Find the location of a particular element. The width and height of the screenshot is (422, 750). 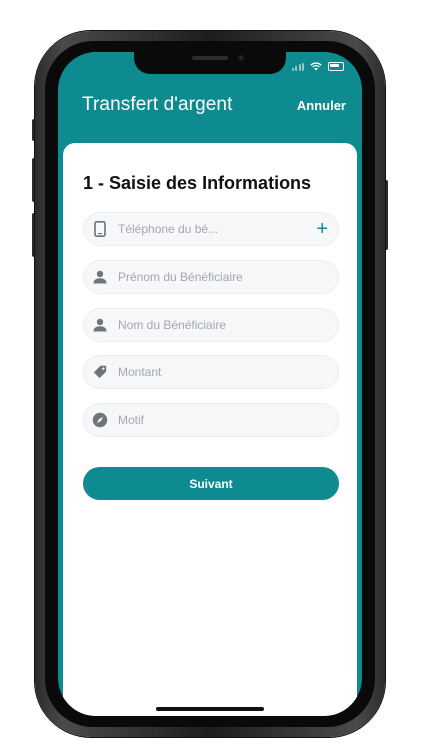

home-indicator is located at coordinates (210, 709).